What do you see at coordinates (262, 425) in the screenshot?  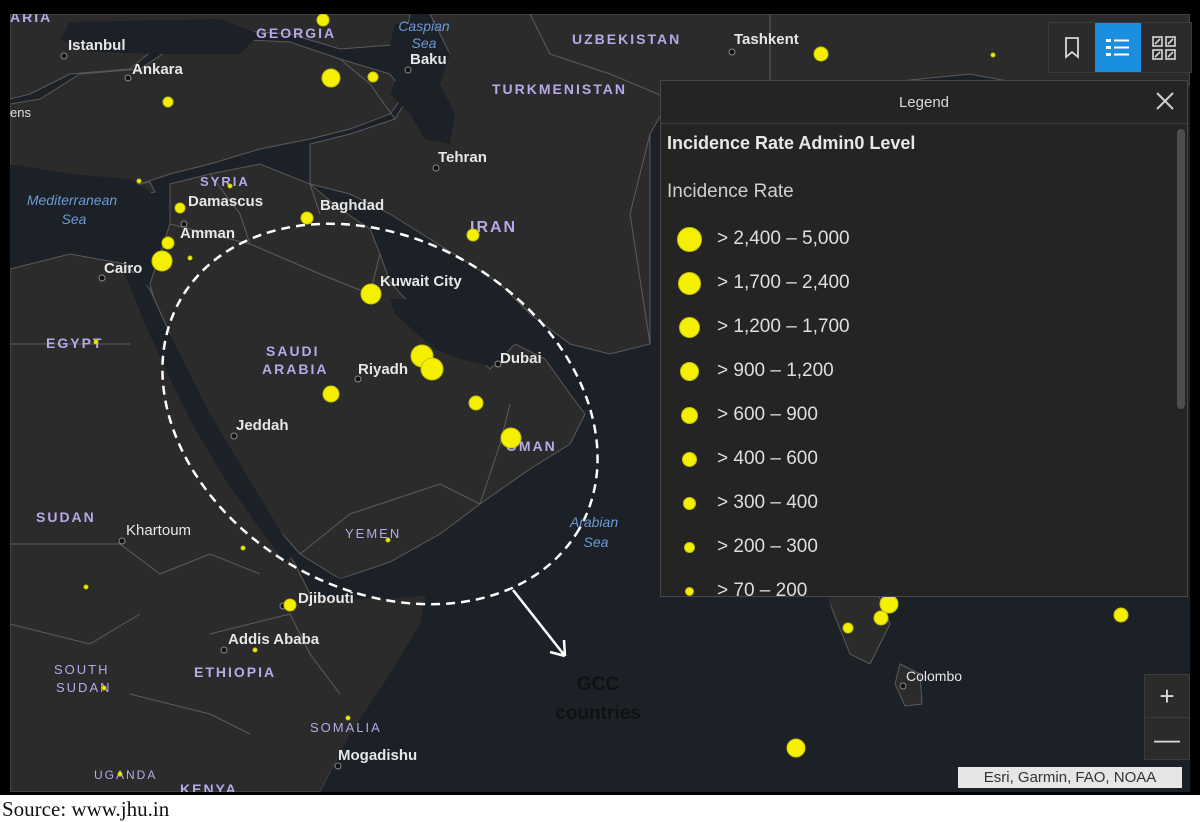 I see `city-jeddah: Jeddah` at bounding box center [262, 425].